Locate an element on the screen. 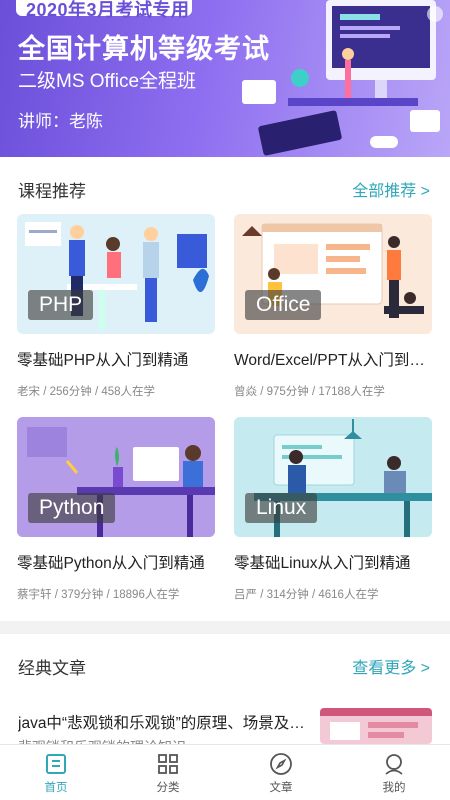 The image size is (450, 800). tab-articles: 文章 is located at coordinates (281, 772).